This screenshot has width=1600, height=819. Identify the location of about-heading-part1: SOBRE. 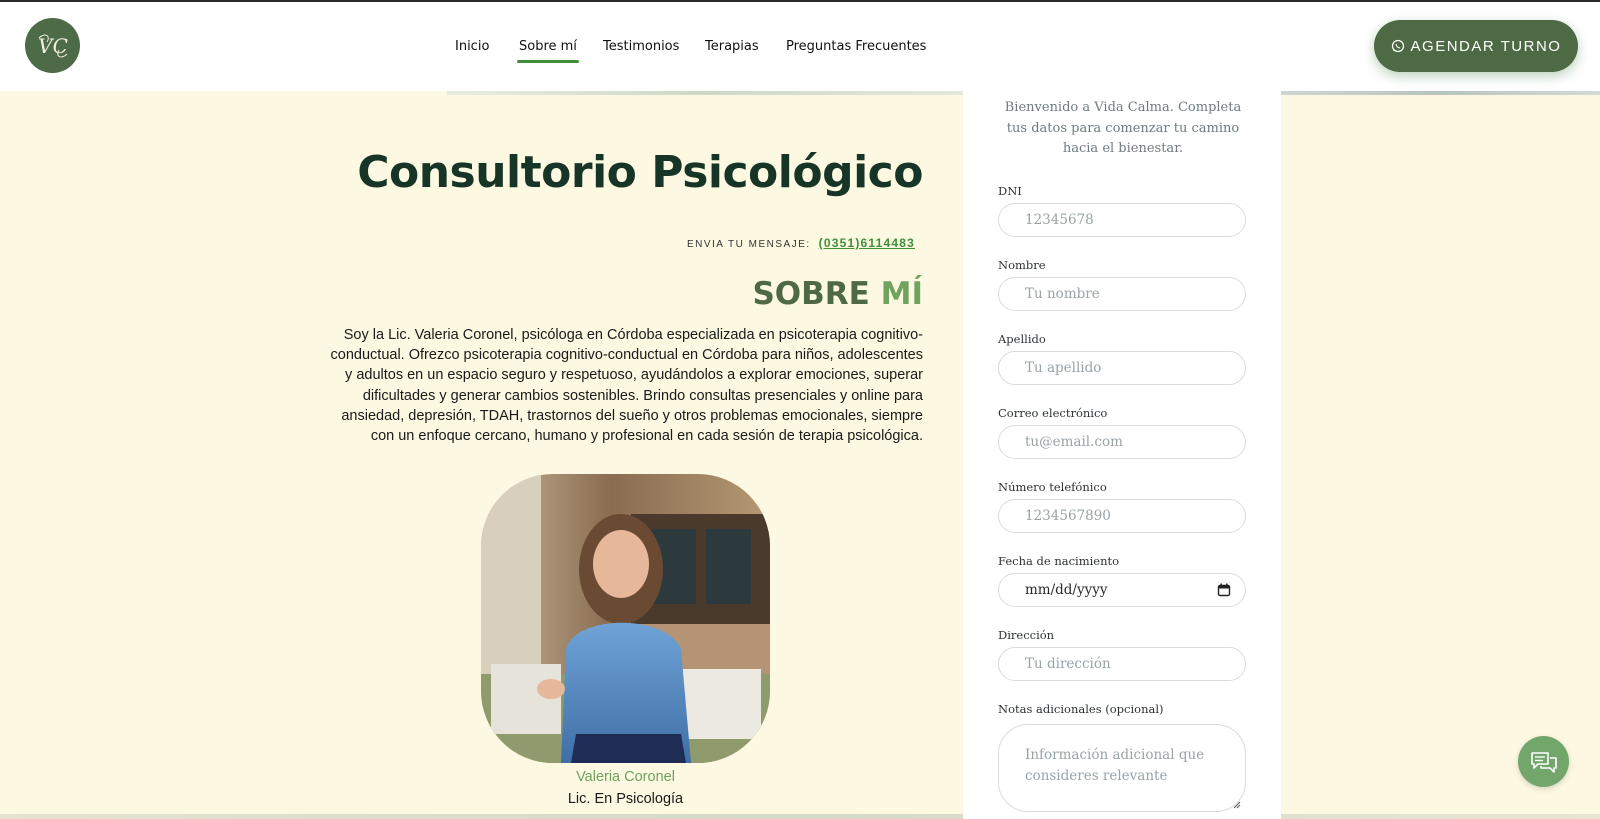
(811, 294).